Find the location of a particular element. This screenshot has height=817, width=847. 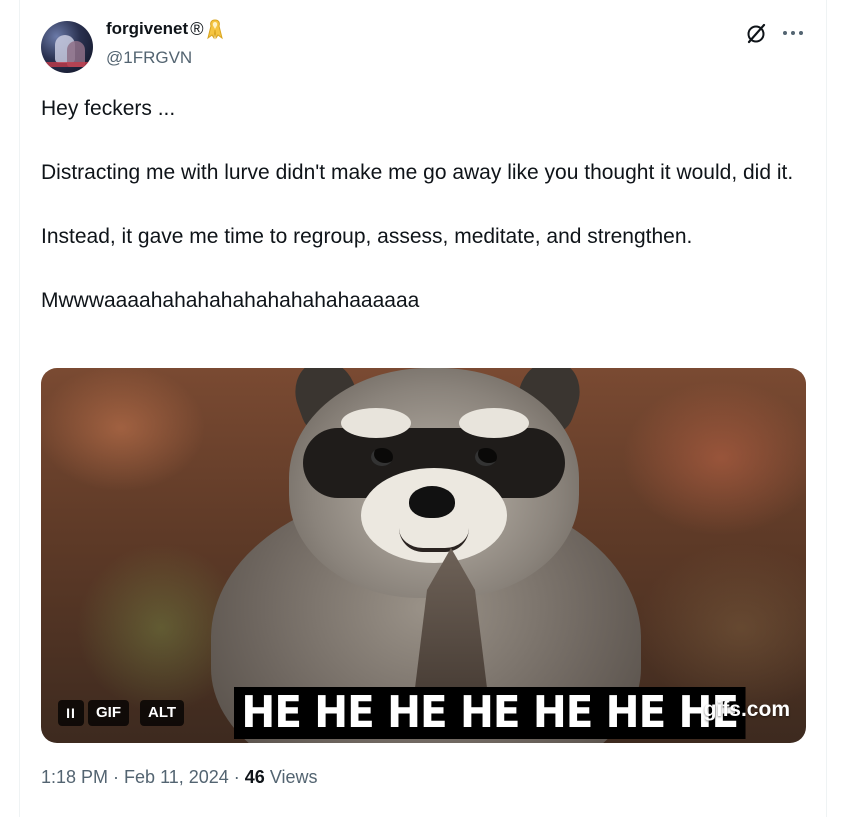

gif-caption: HE HE HE HE HE HE HE is located at coordinates (490, 713).